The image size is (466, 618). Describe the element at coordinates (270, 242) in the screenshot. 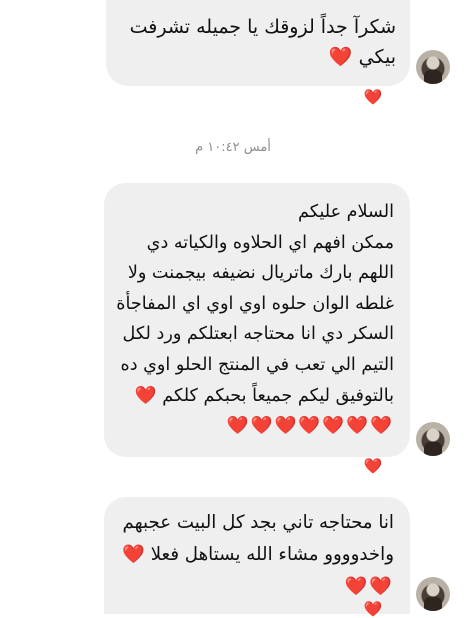

I see `message-text: ممكن افهم اي الحلاوه والكياته دي` at that location.